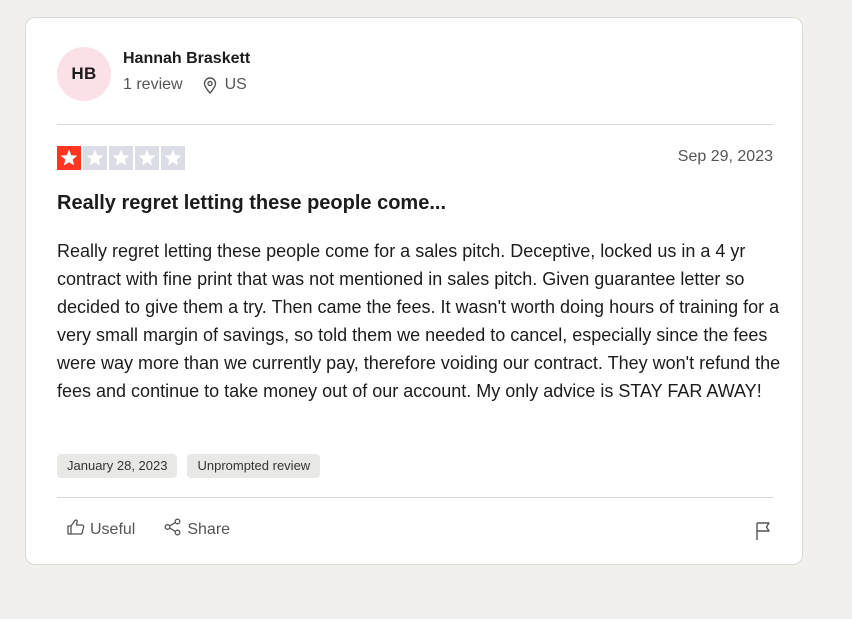  What do you see at coordinates (84, 74) in the screenshot?
I see `avatar: HB` at bounding box center [84, 74].